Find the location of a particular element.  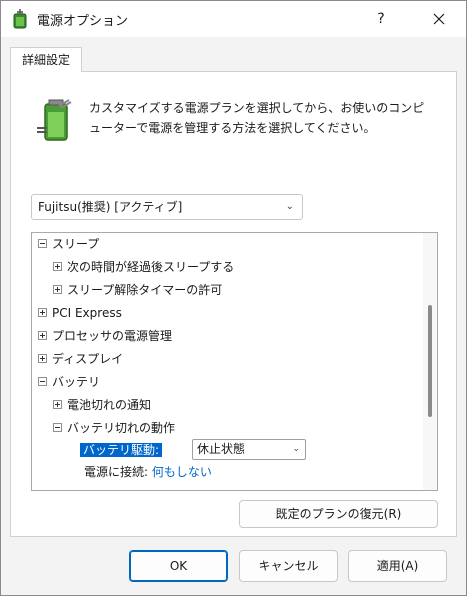

tree-item-sleep: スリープ is located at coordinates (68, 244).